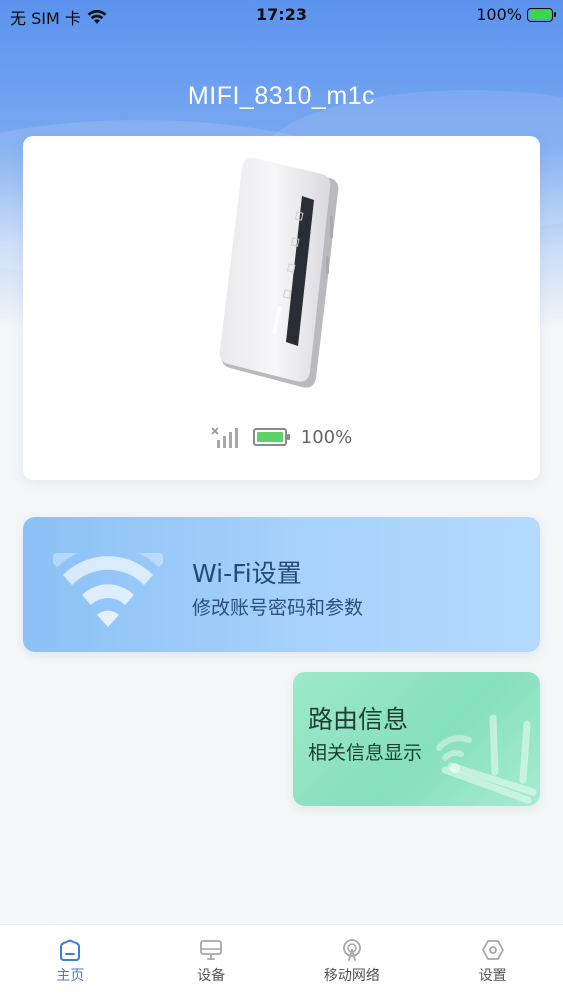  I want to click on wifi-settings-card: Wi-Fi设置 修改账号密码和参数, so click(281, 584).